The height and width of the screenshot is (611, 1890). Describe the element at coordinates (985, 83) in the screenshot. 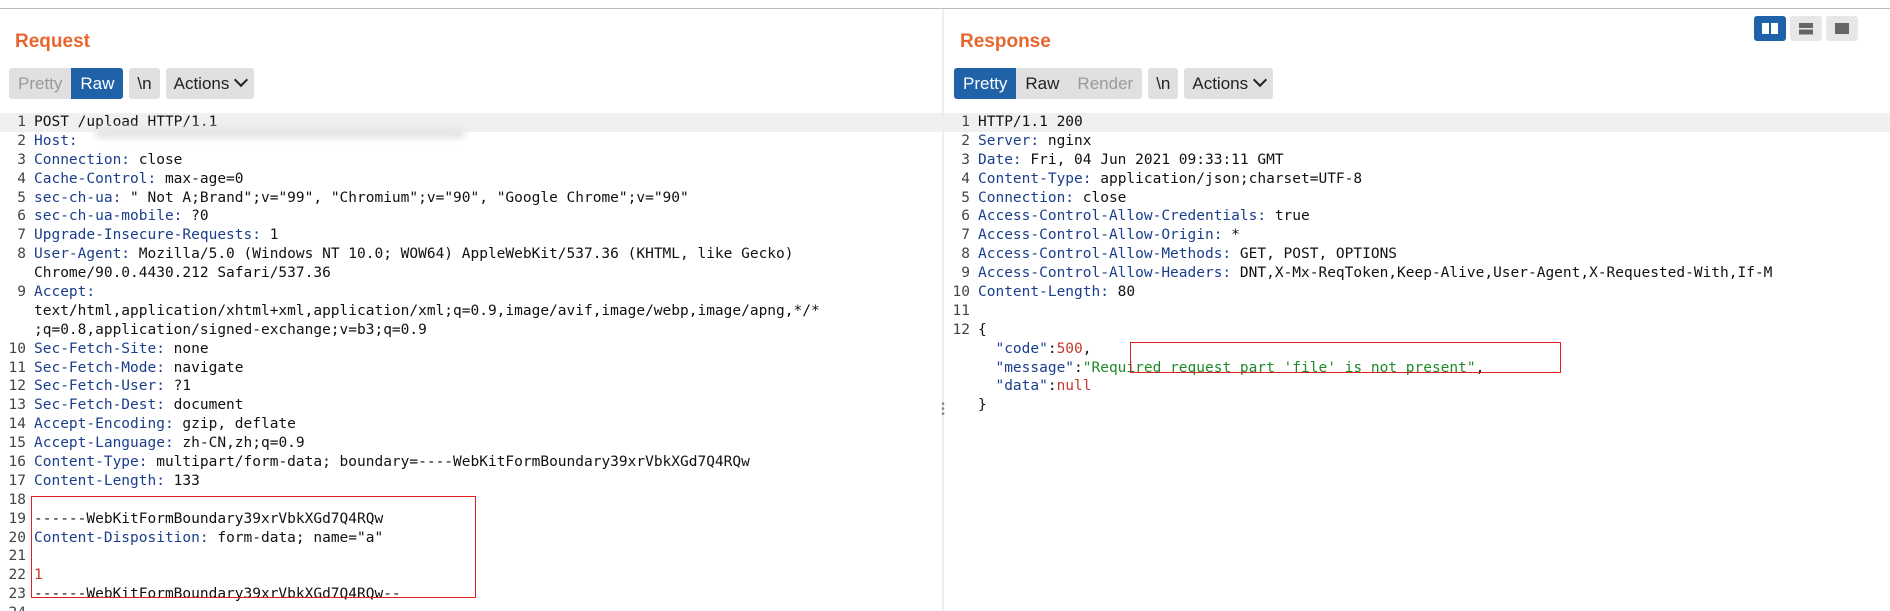

I see `response-tab-pretty: Pretty` at that location.